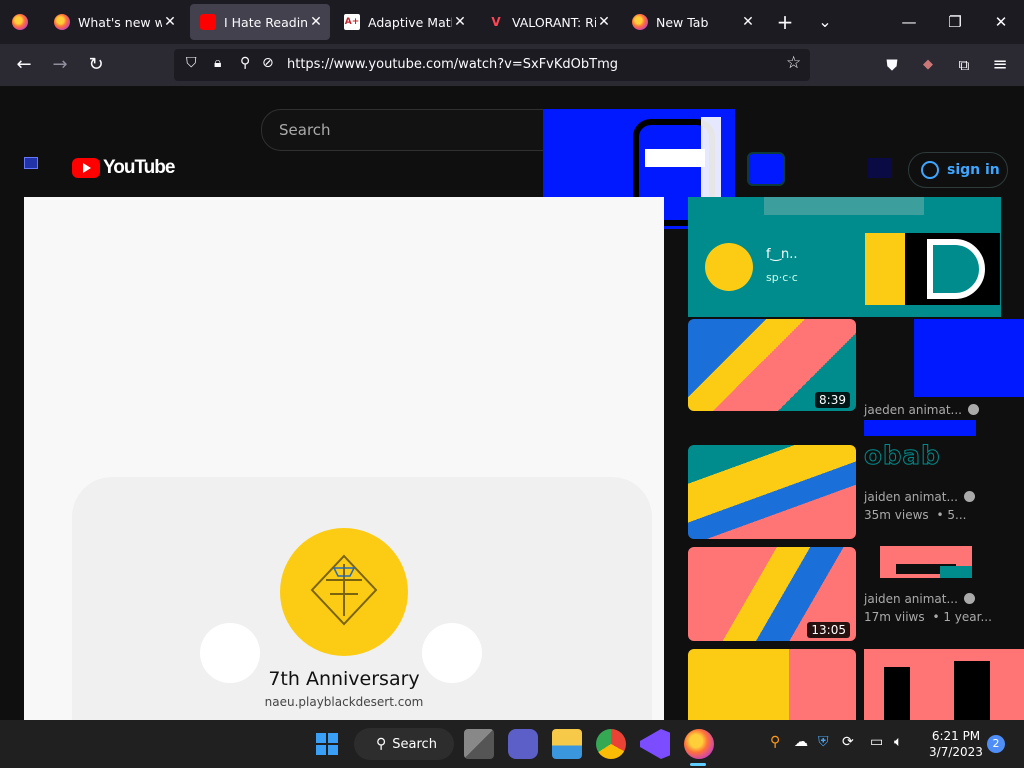  I want to click on companion-ad-card: f‿n.. sp·c·c, so click(844, 257).